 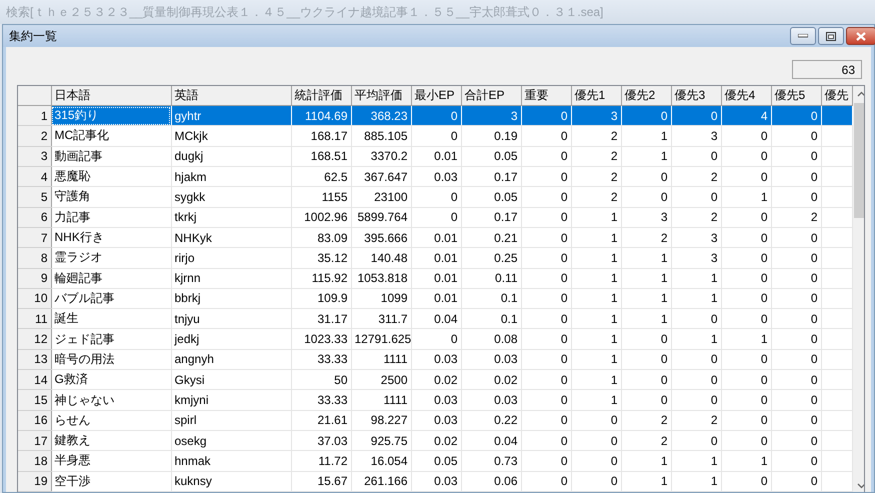 What do you see at coordinates (491, 96) in the screenshot?
I see `column-header: 合計EP` at bounding box center [491, 96].